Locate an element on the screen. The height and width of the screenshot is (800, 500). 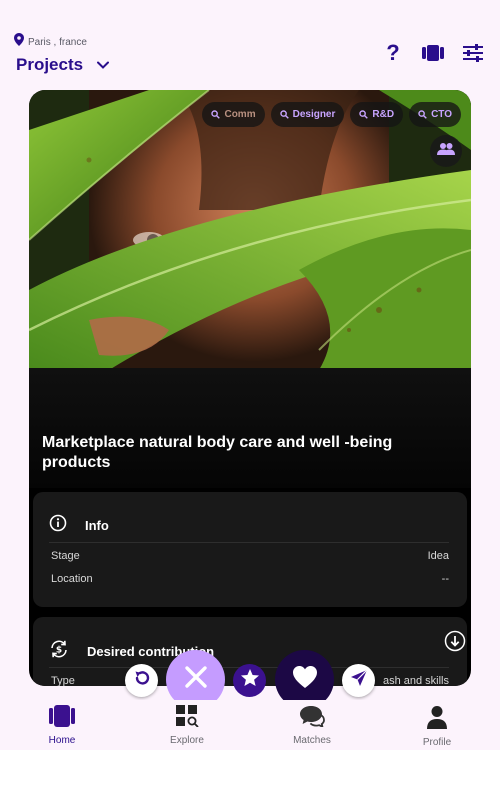
nav-label: Explore is located at coordinates (187, 740).